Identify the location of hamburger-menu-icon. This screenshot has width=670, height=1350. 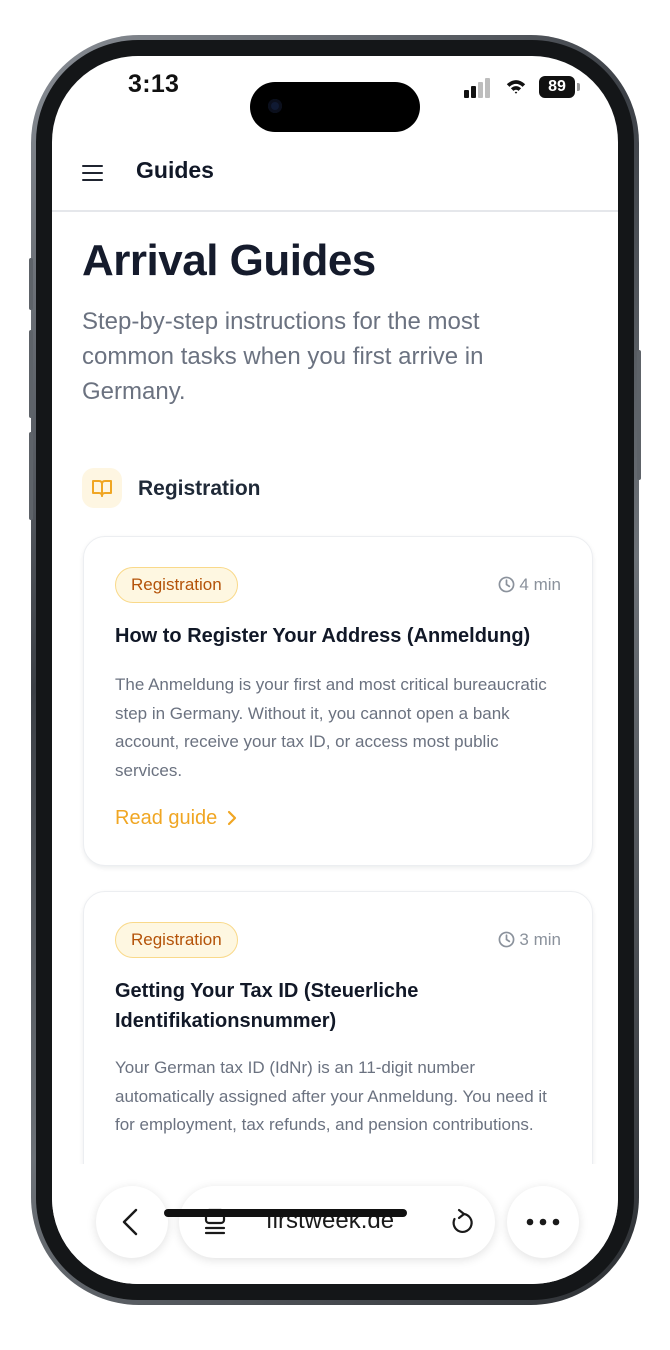
(93, 173).